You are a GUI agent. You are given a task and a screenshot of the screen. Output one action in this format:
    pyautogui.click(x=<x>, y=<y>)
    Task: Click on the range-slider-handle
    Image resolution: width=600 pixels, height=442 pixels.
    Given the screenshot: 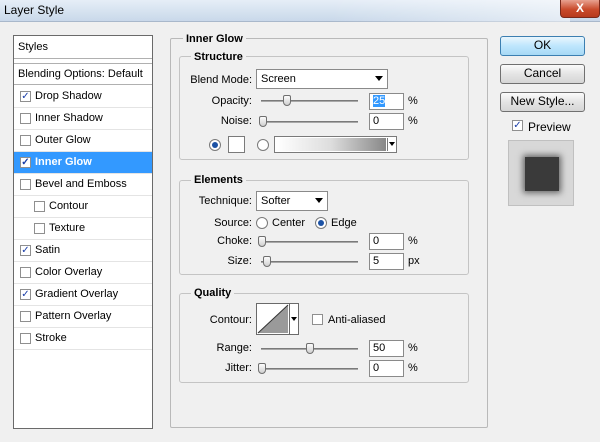 What is the action you would take?
    pyautogui.click(x=310, y=348)
    